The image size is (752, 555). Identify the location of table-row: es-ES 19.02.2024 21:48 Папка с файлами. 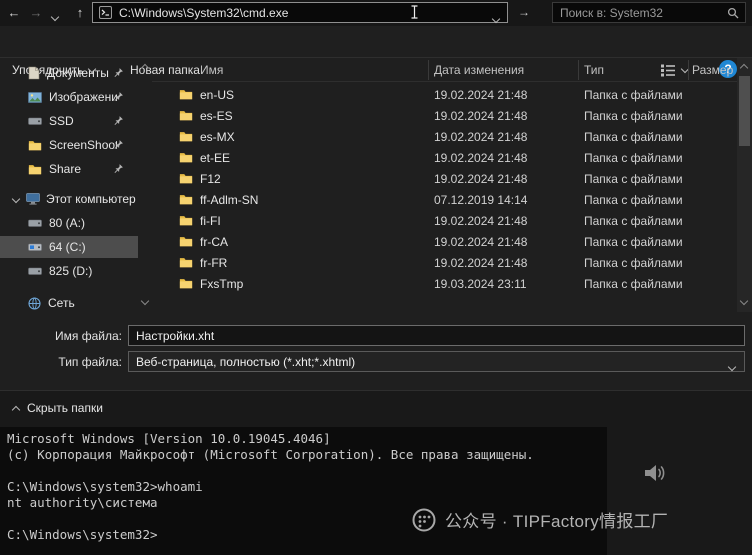
(444, 115).